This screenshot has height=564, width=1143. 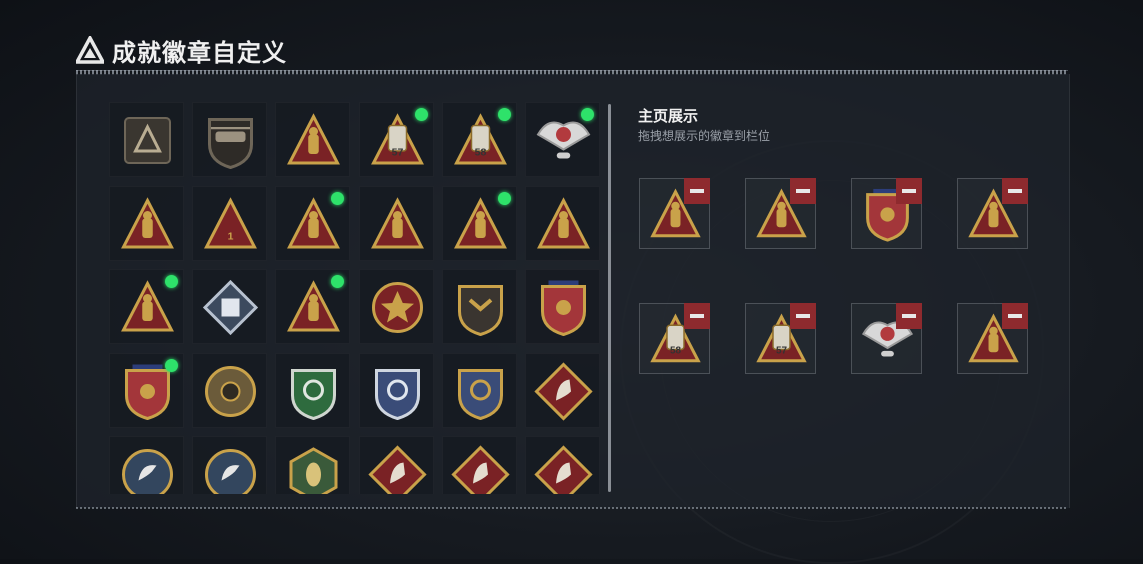 I want to click on page-header: 成就徽章自定义, so click(x=181, y=50).